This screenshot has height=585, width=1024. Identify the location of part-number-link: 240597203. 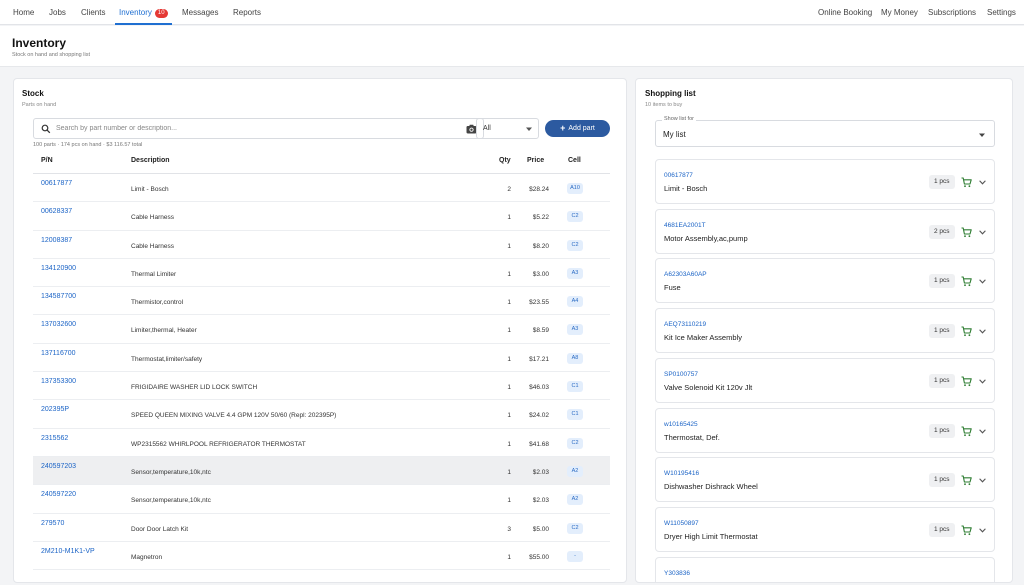
(58, 466).